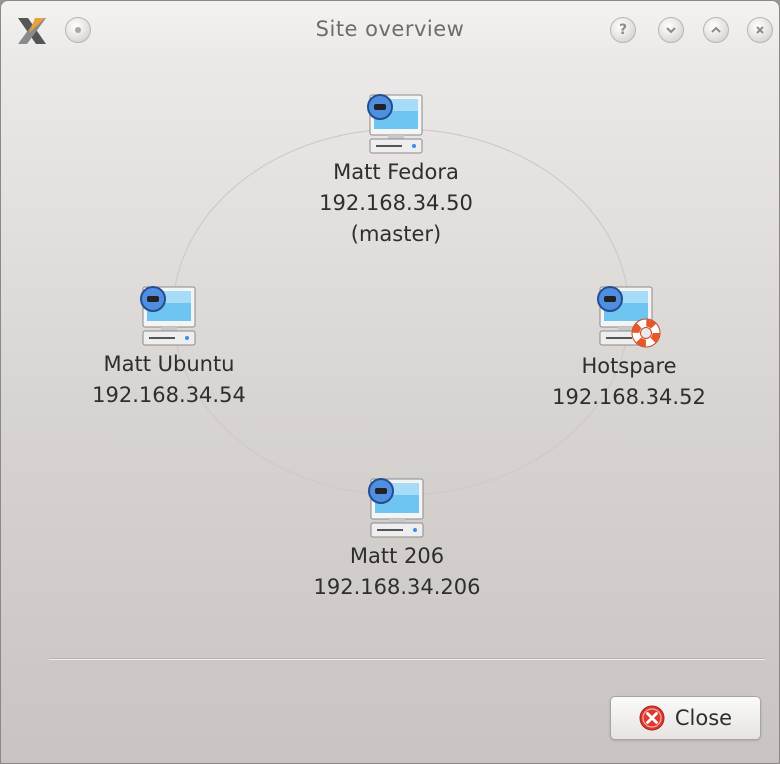 This screenshot has width=780, height=764. I want to click on node-name: Matt 206, so click(397, 556).